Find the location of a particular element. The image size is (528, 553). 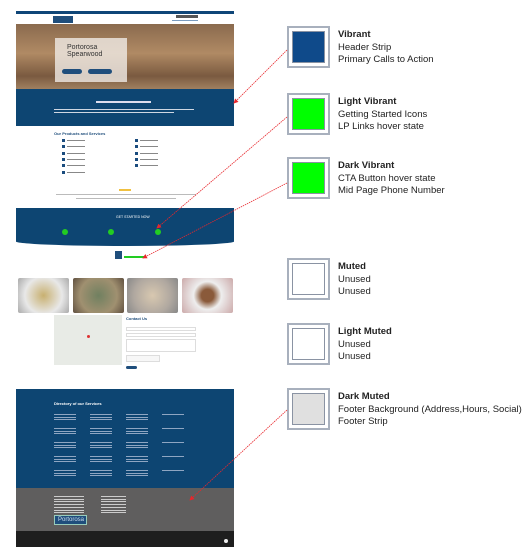

arrow-dark-muted is located at coordinates (238, 455).